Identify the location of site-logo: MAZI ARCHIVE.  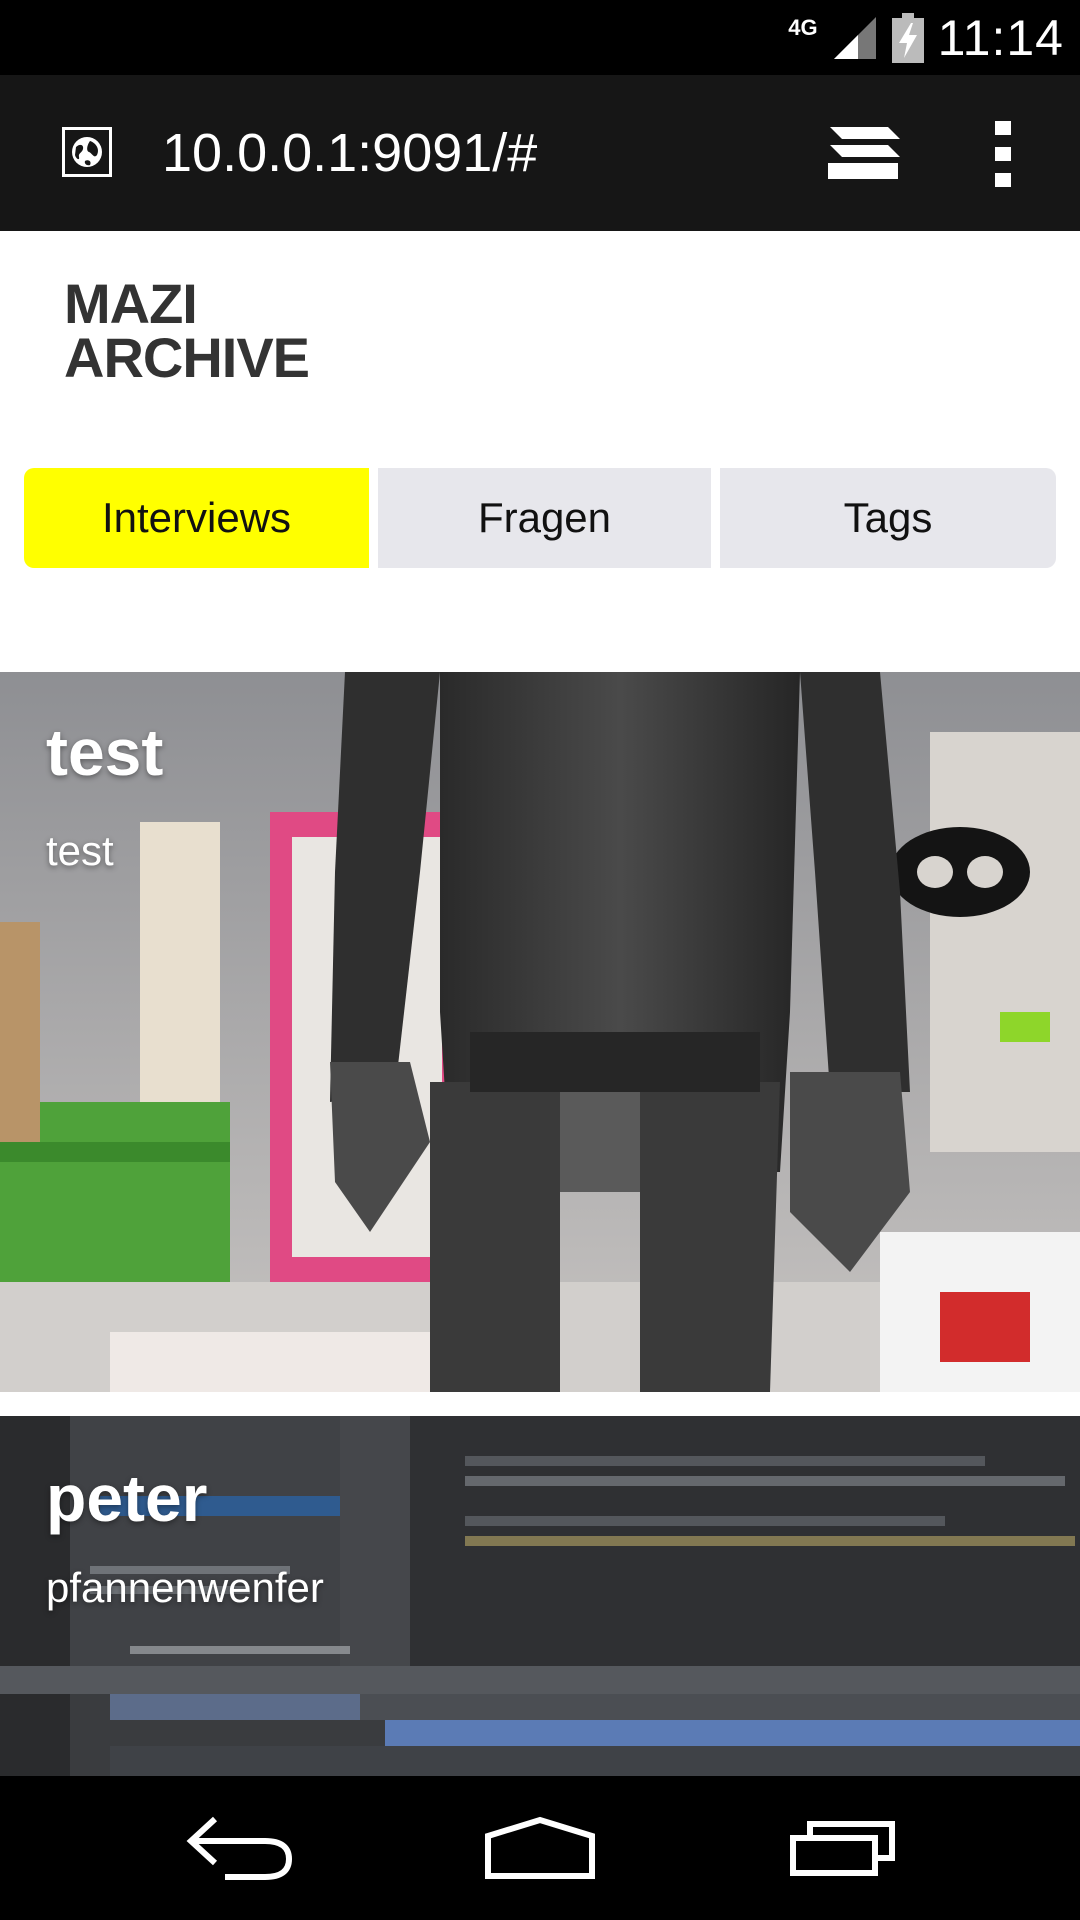
(187, 330).